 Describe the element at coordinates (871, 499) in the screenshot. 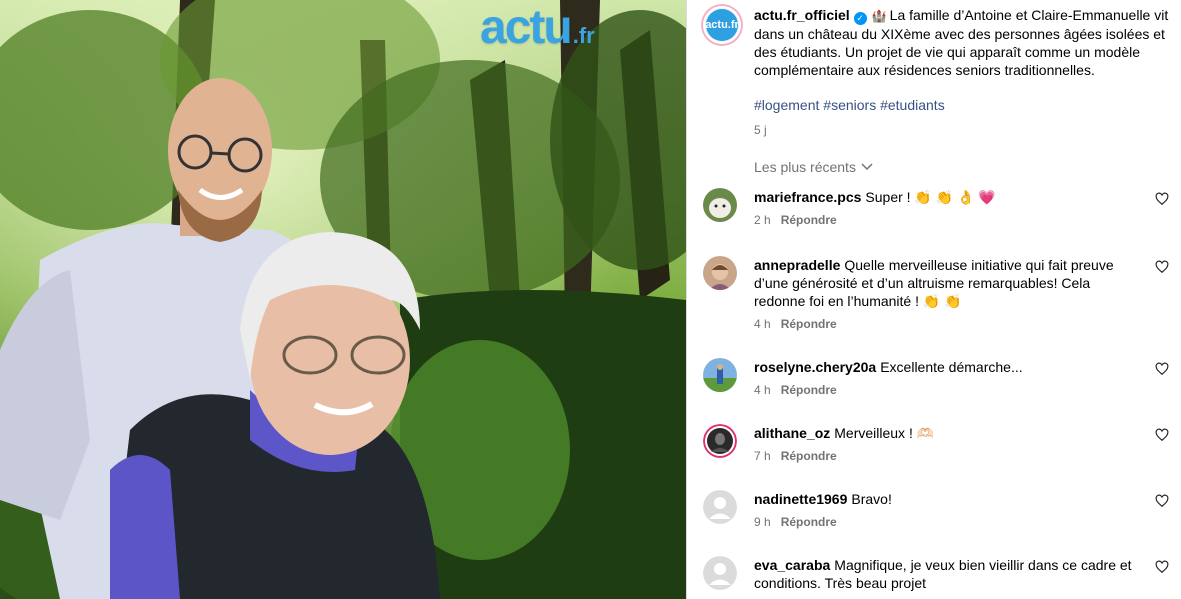

I see `comment-text: Bravo!` at that location.